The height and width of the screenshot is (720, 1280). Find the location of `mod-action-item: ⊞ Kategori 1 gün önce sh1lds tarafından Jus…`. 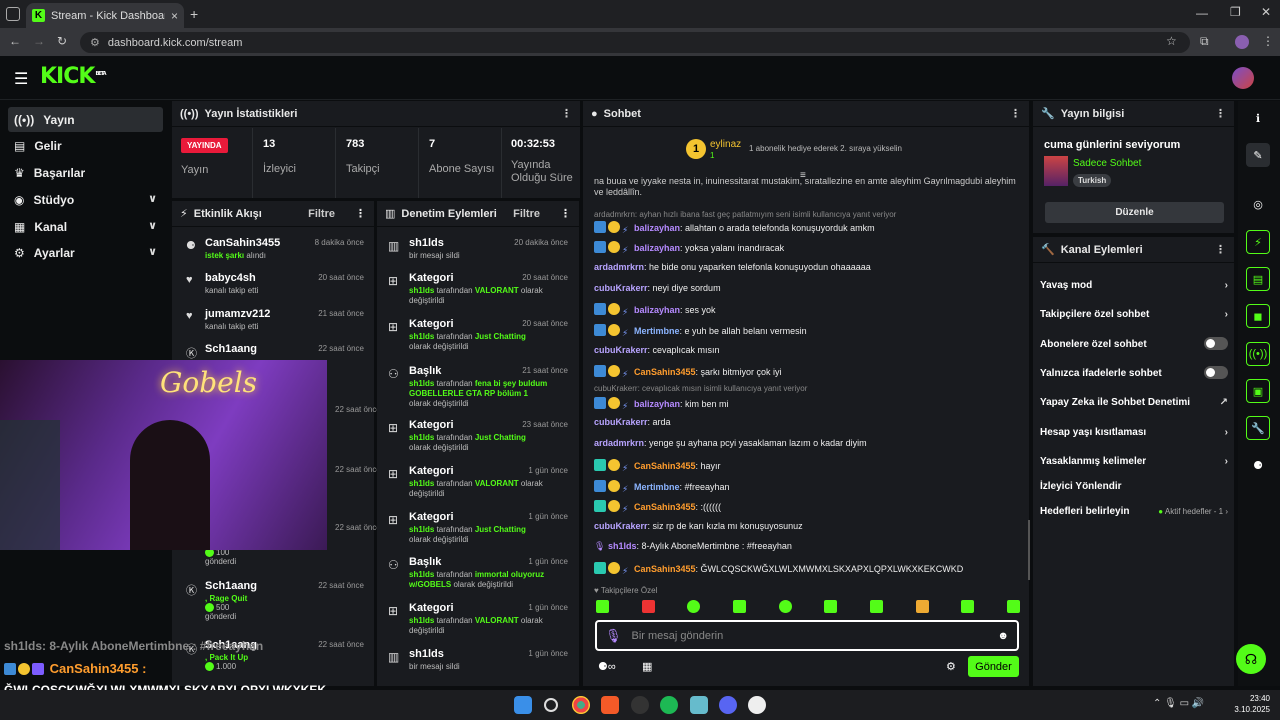

mod-action-item: ⊞ Kategori 1 gün önce sh1lds tarafından Jus… is located at coordinates (479, 531).